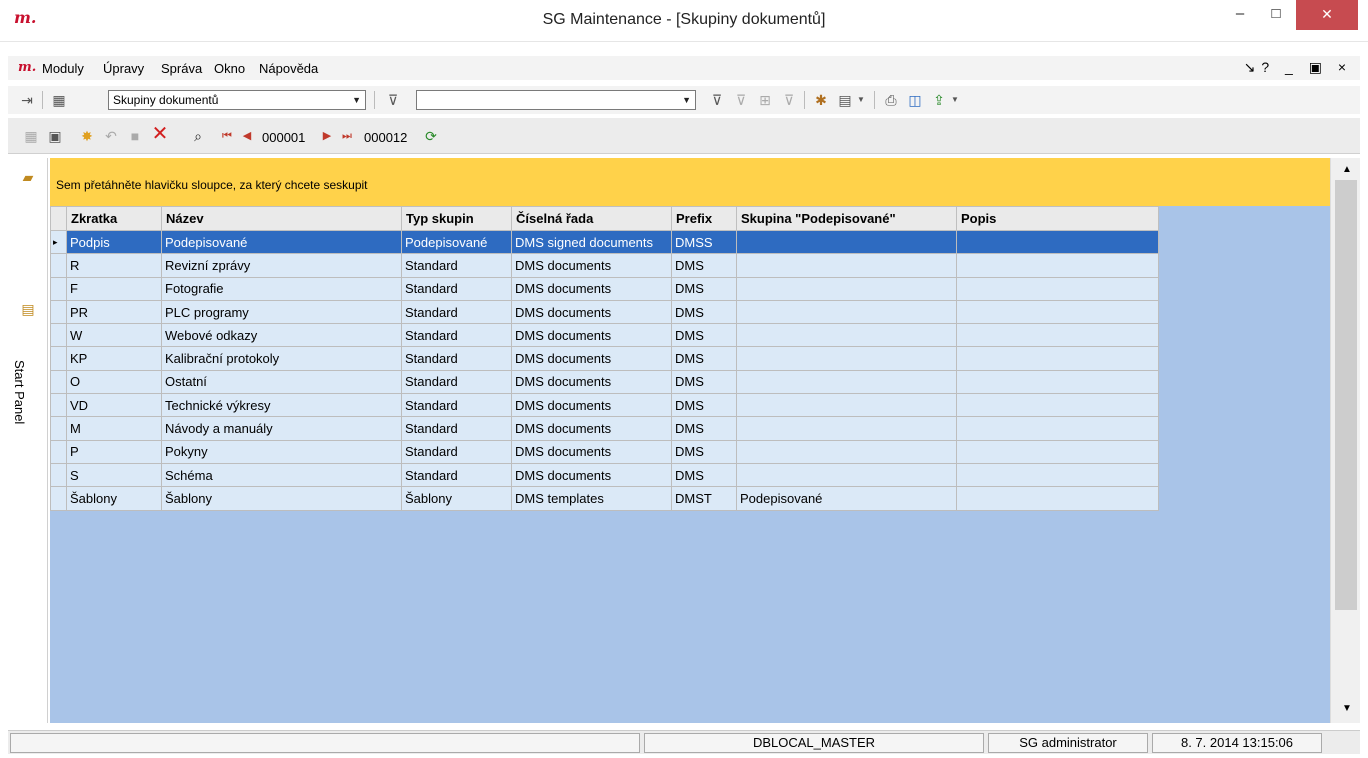 This screenshot has width=1368, height=758. Describe the element at coordinates (556, 100) in the screenshot. I see `filter-select: ▼` at that location.